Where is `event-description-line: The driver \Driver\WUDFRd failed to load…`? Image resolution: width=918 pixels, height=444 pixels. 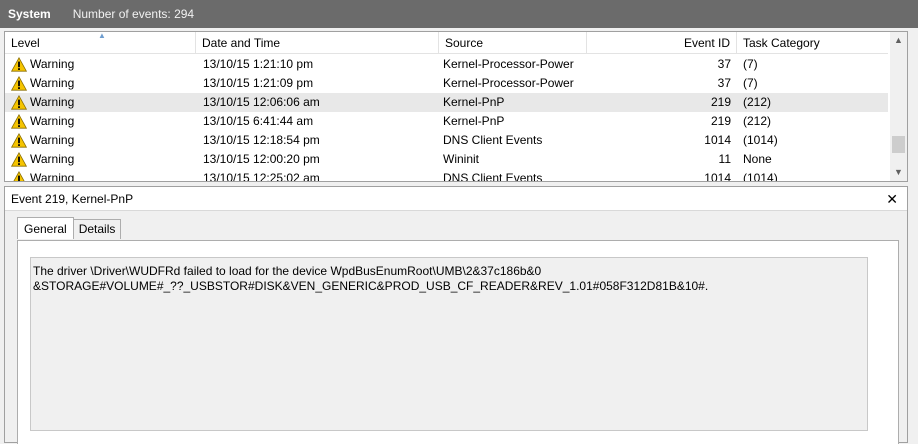 event-description-line: The driver \Driver\WUDFRd failed to load… is located at coordinates (287, 271).